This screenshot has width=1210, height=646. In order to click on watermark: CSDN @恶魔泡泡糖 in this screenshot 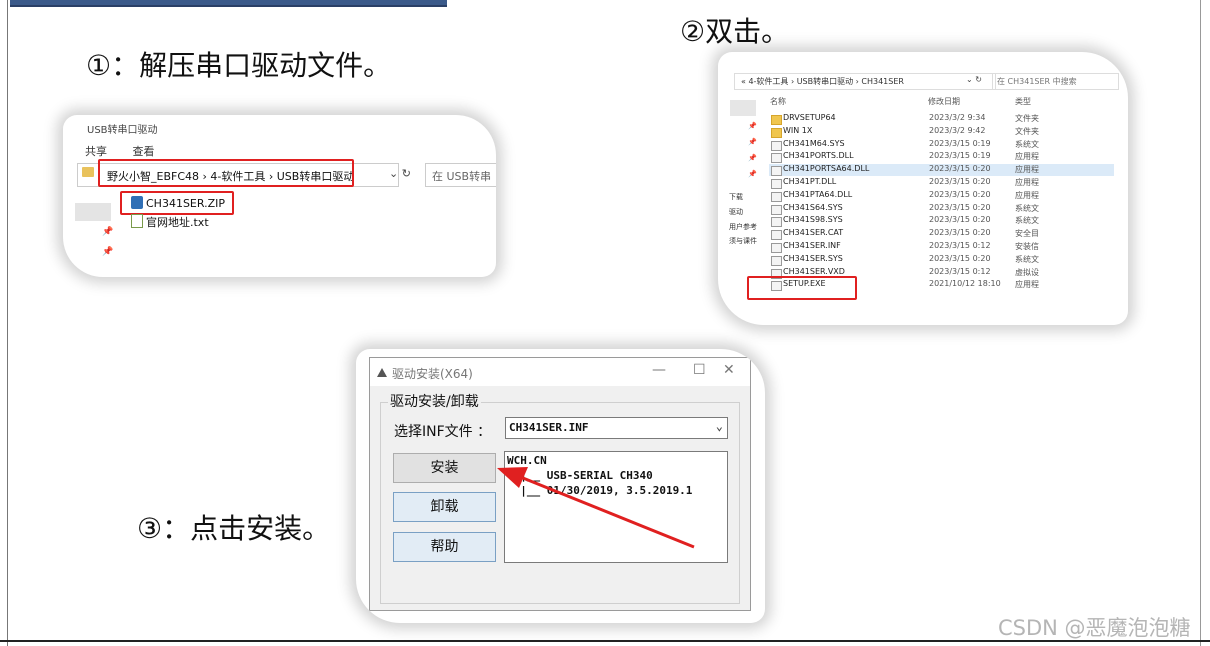, I will do `click(1094, 628)`.